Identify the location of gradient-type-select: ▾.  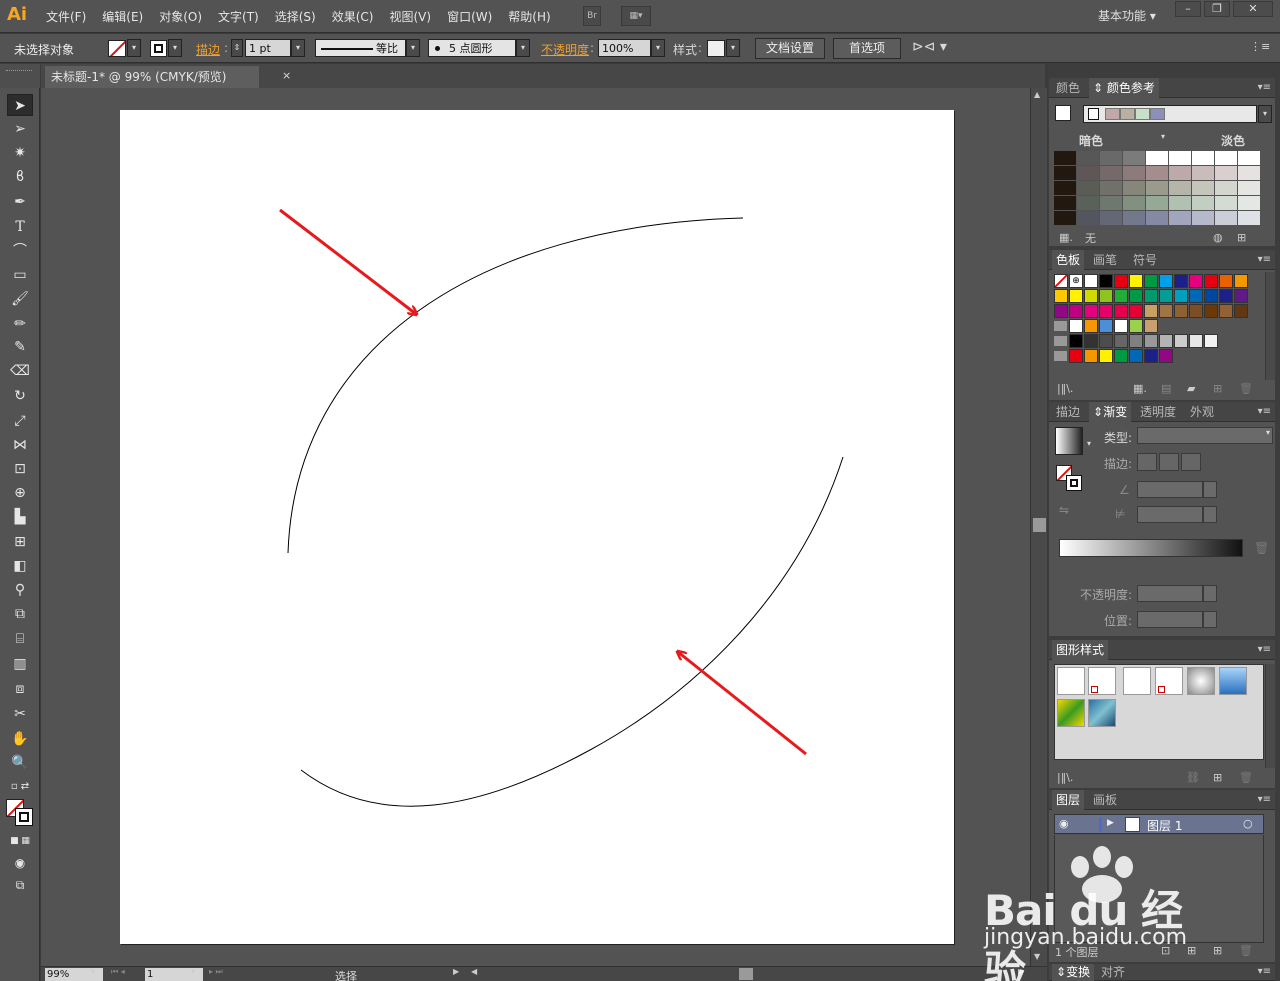
(1205, 435).